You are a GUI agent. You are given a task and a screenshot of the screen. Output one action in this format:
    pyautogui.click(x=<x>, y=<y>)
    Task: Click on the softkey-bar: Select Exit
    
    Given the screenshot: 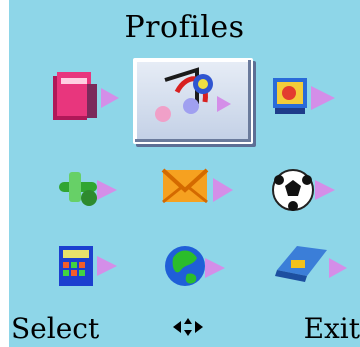 What is the action you would take?
    pyautogui.click(x=184, y=325)
    